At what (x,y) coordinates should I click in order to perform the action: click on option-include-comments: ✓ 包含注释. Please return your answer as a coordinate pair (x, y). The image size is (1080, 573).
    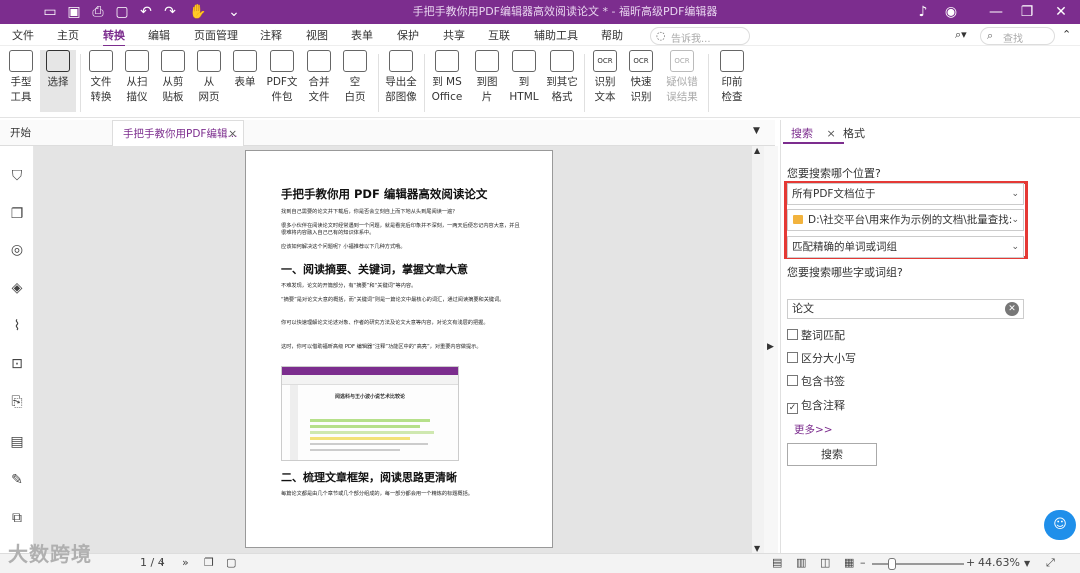
    Looking at the image, I should click on (816, 405).